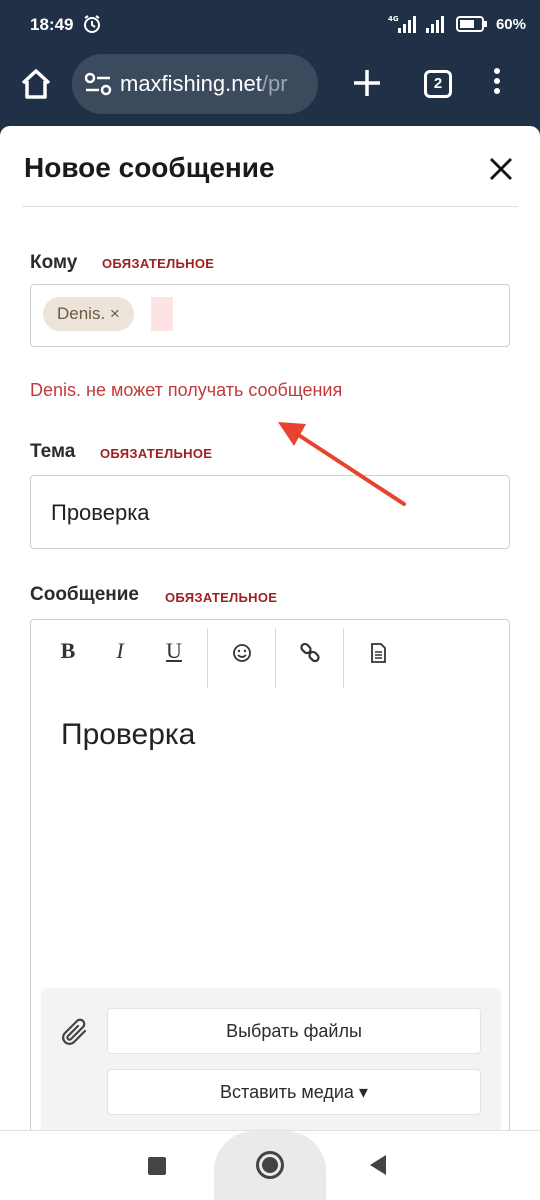 The image size is (540, 1200). I want to click on recipient-label: Кому, so click(54, 262).